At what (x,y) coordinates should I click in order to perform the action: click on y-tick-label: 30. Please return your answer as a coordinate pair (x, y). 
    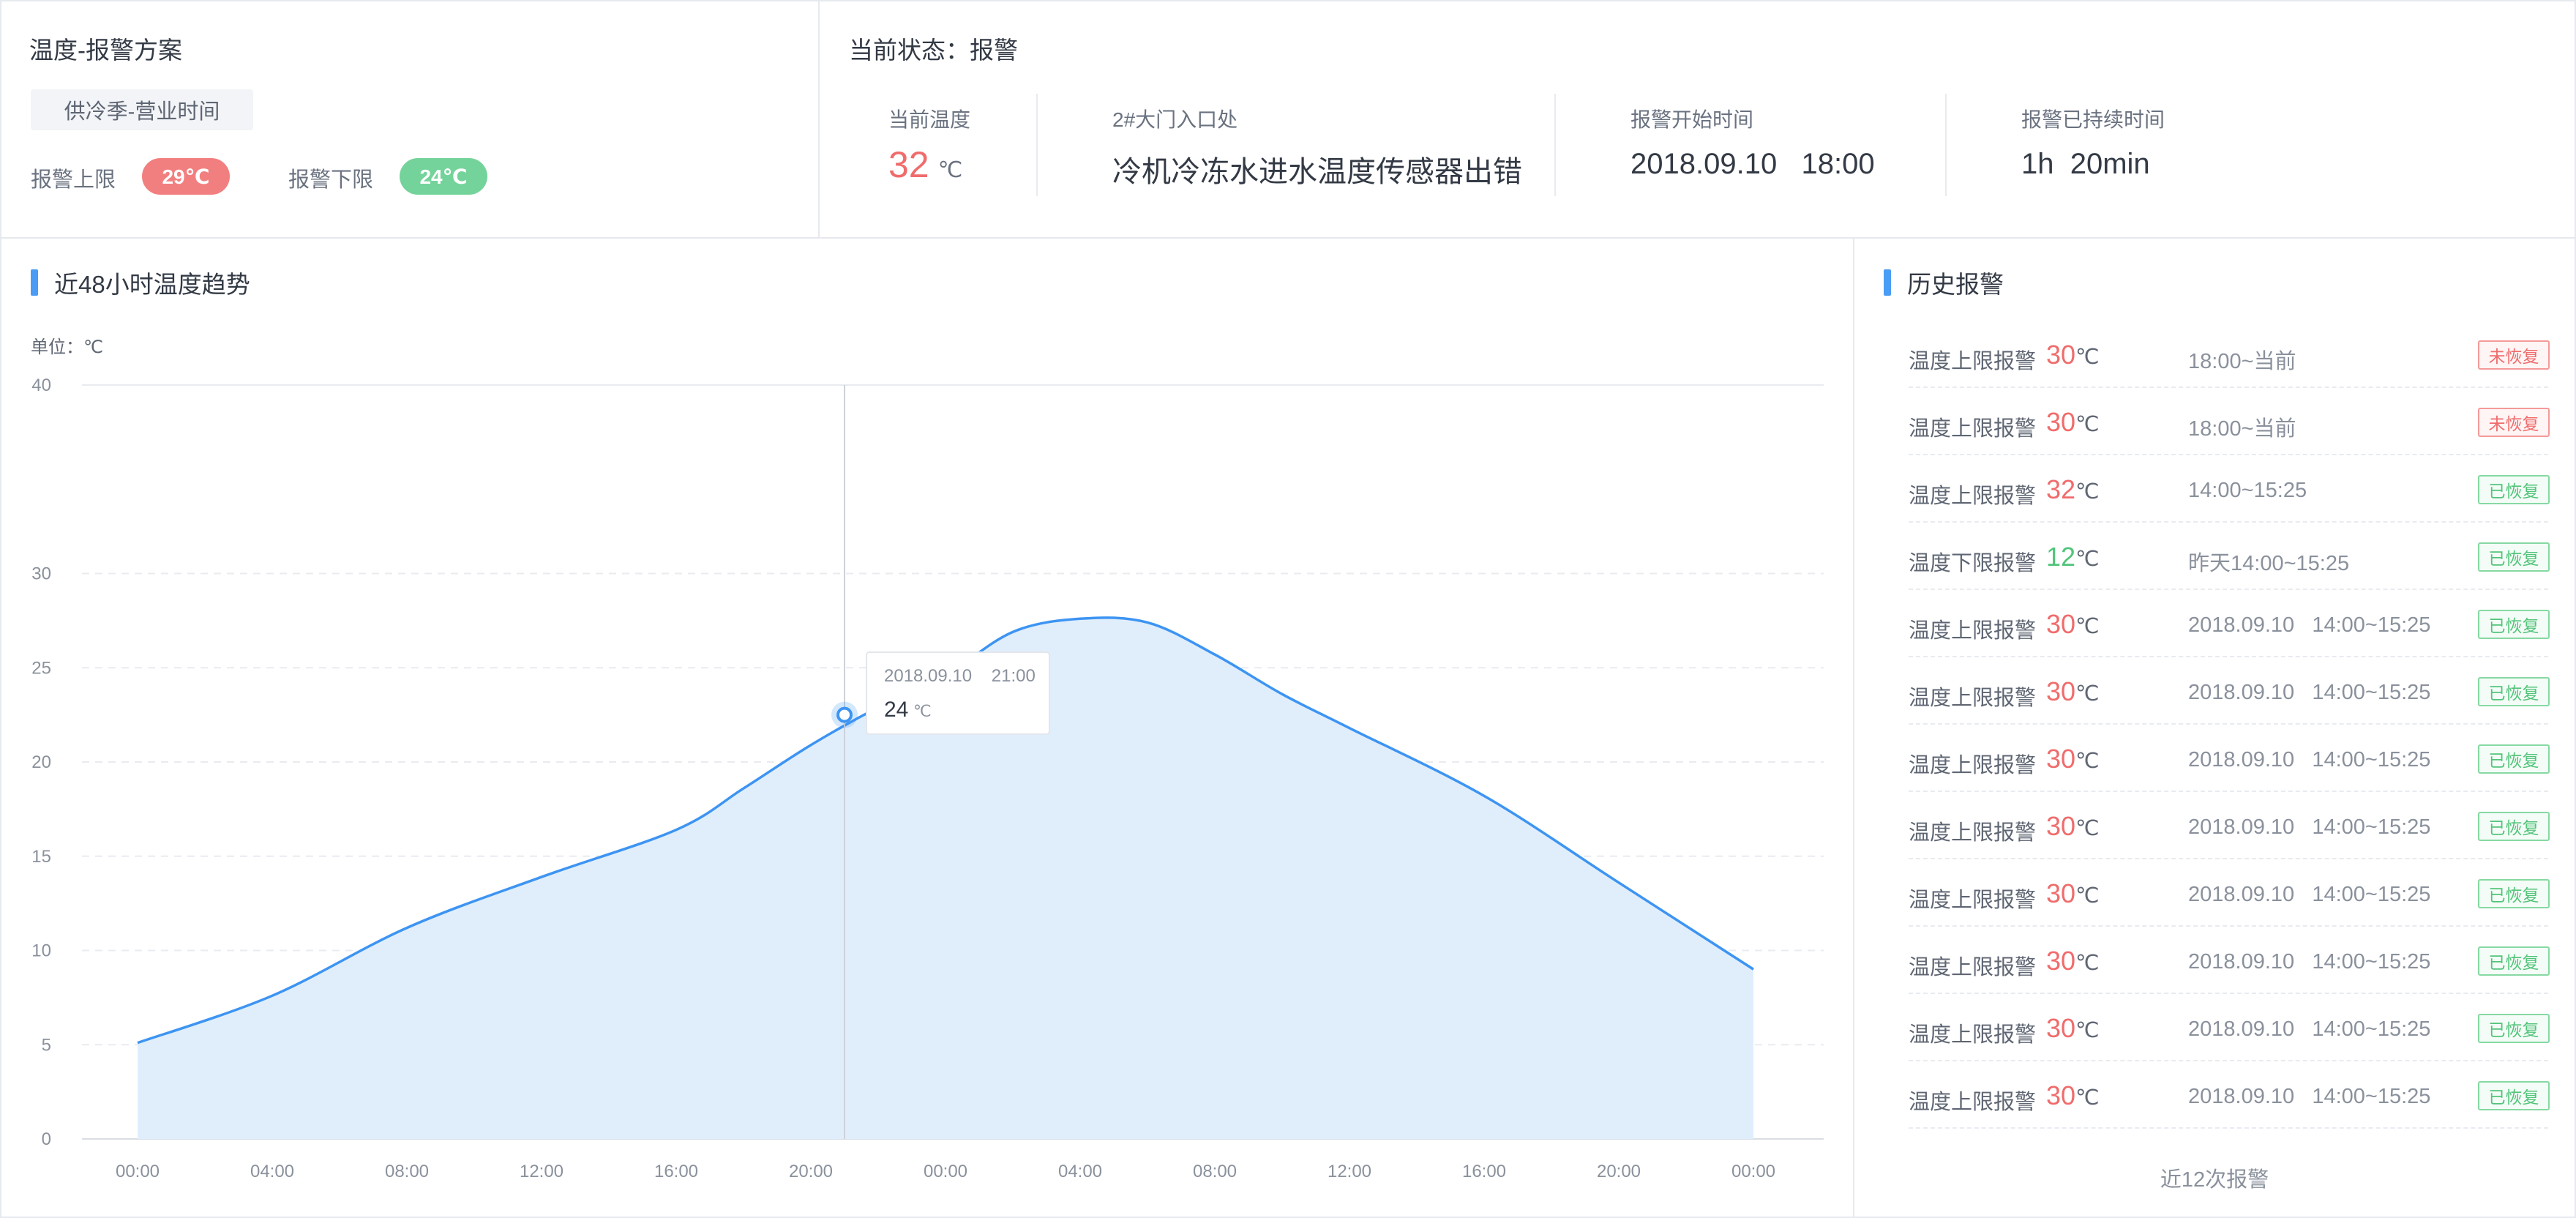
    Looking at the image, I should click on (41, 574).